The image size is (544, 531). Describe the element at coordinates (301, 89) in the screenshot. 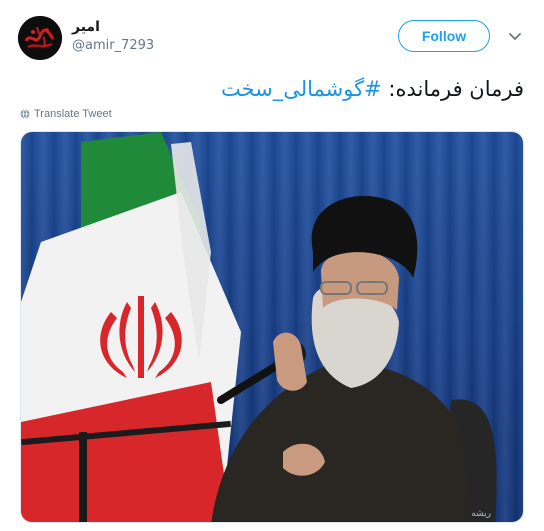

I see `hashtag-link: #گوشمالی_سخت` at that location.